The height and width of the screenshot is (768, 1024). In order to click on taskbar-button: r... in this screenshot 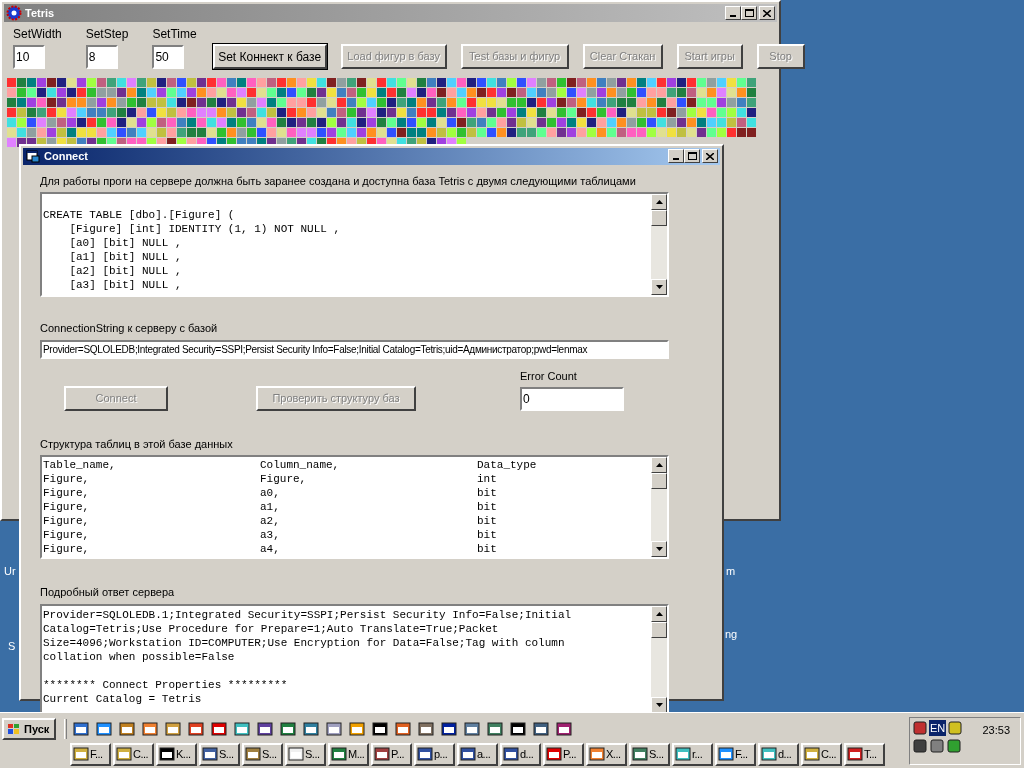, I will do `click(692, 754)`.